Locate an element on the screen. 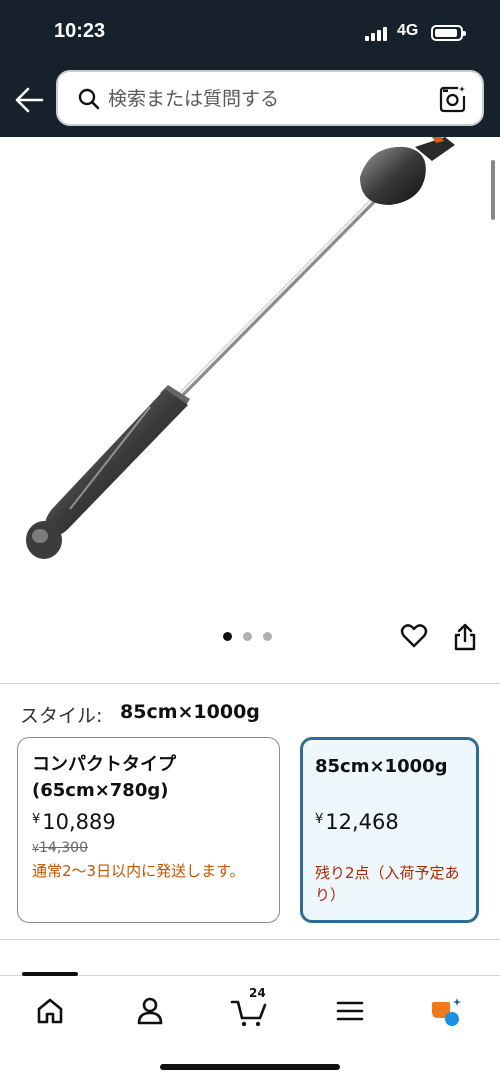 This screenshot has width=500, height=1080. menu-icon is located at coordinates (350, 1011).